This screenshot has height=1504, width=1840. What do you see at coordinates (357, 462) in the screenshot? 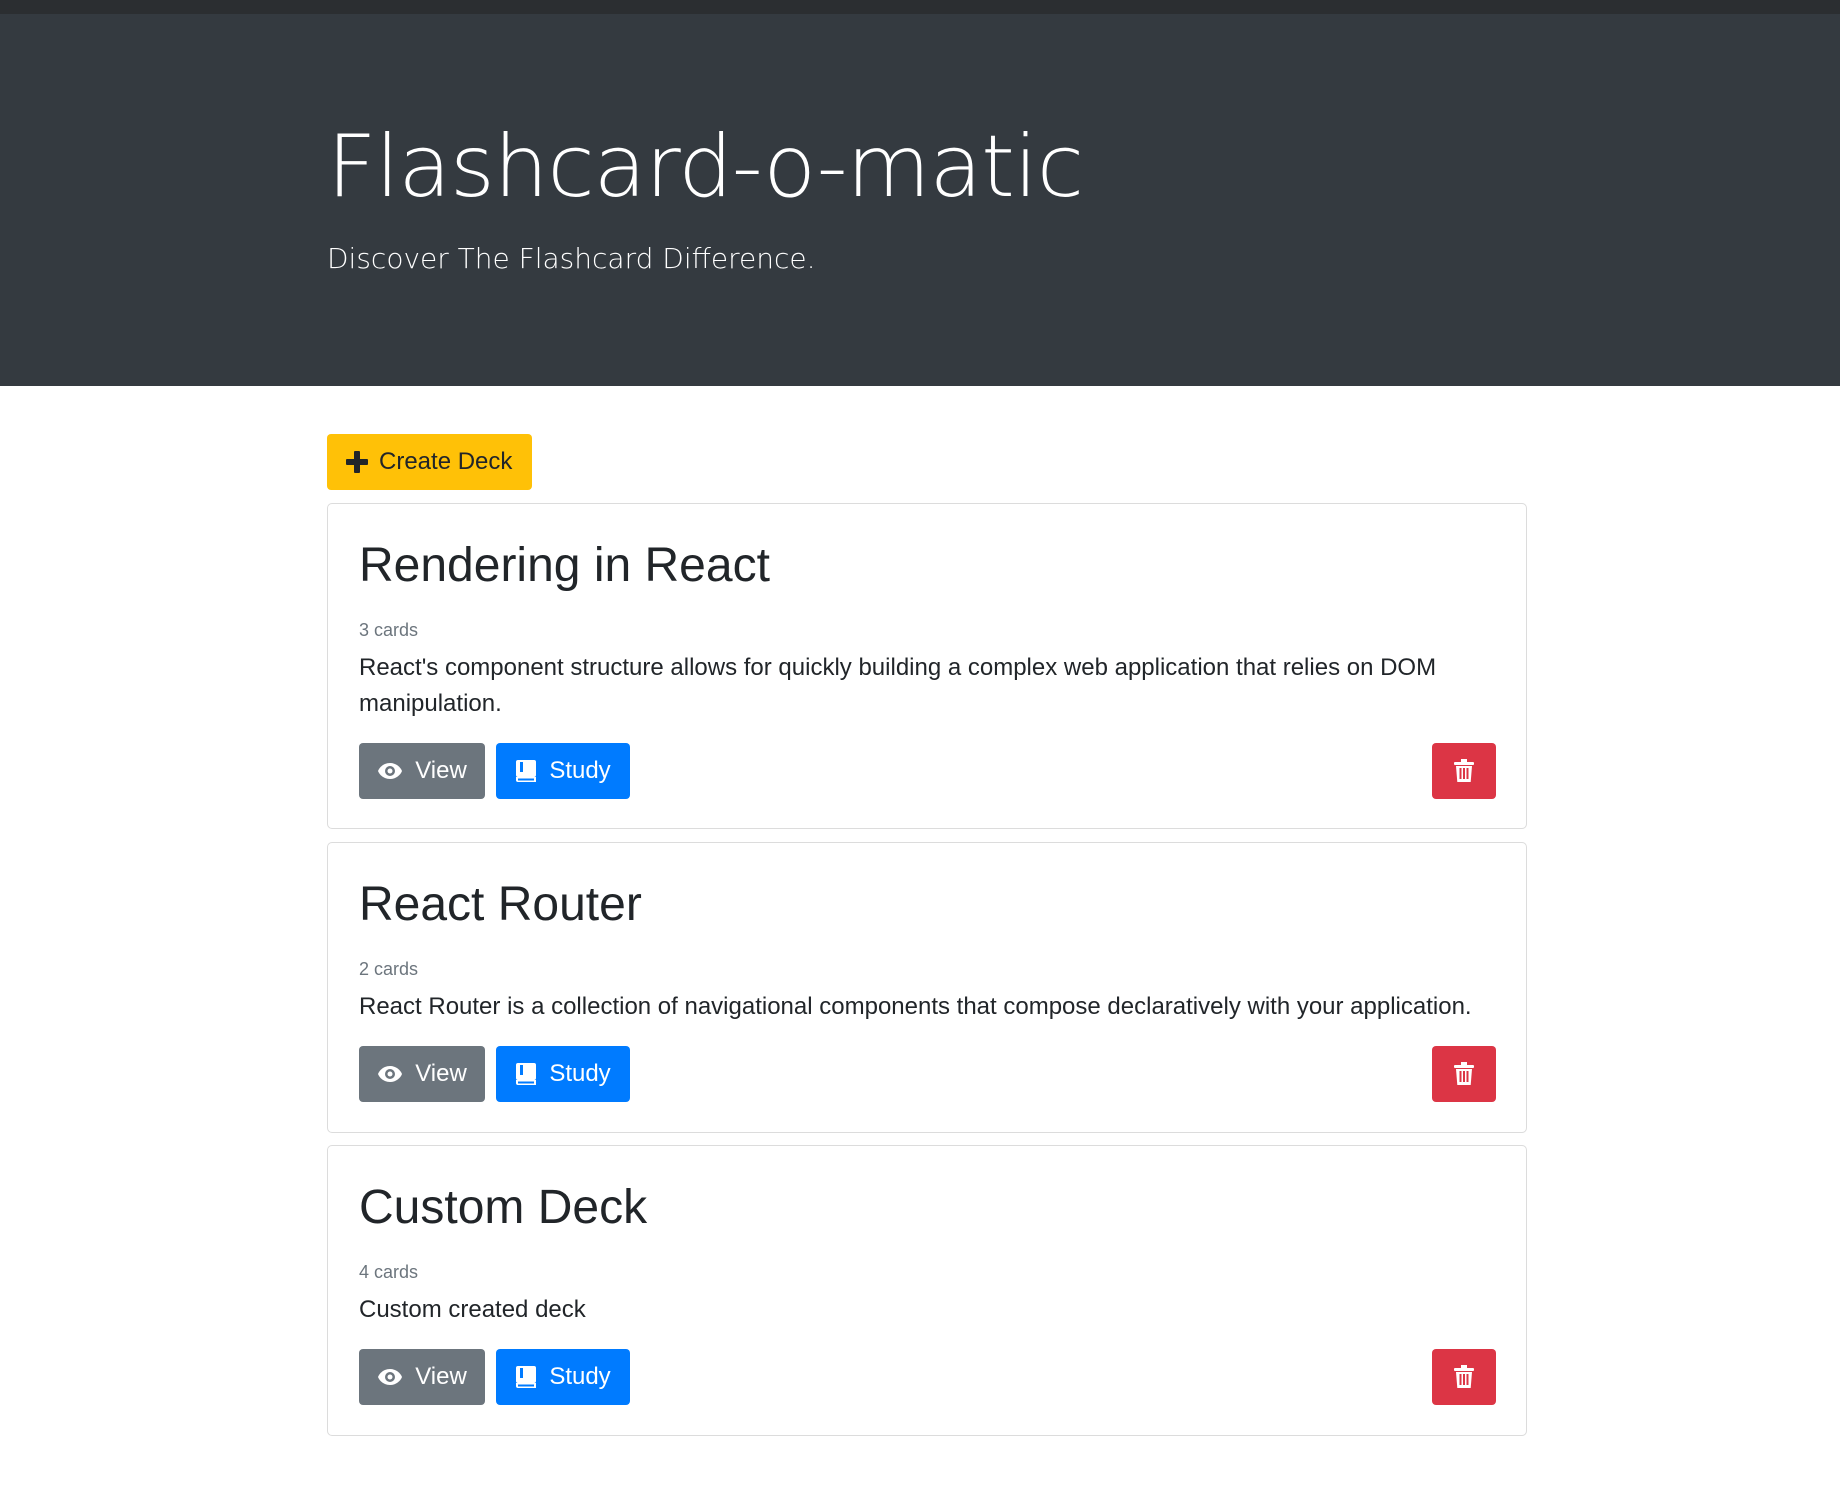
I see `plus-icon` at bounding box center [357, 462].